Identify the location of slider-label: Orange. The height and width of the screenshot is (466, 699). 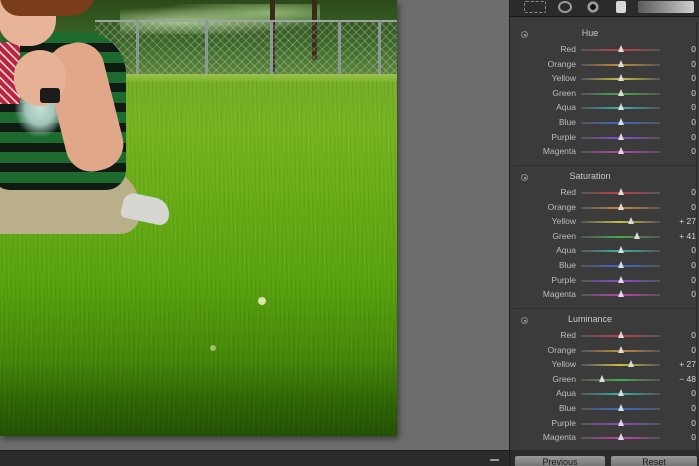
(561, 206).